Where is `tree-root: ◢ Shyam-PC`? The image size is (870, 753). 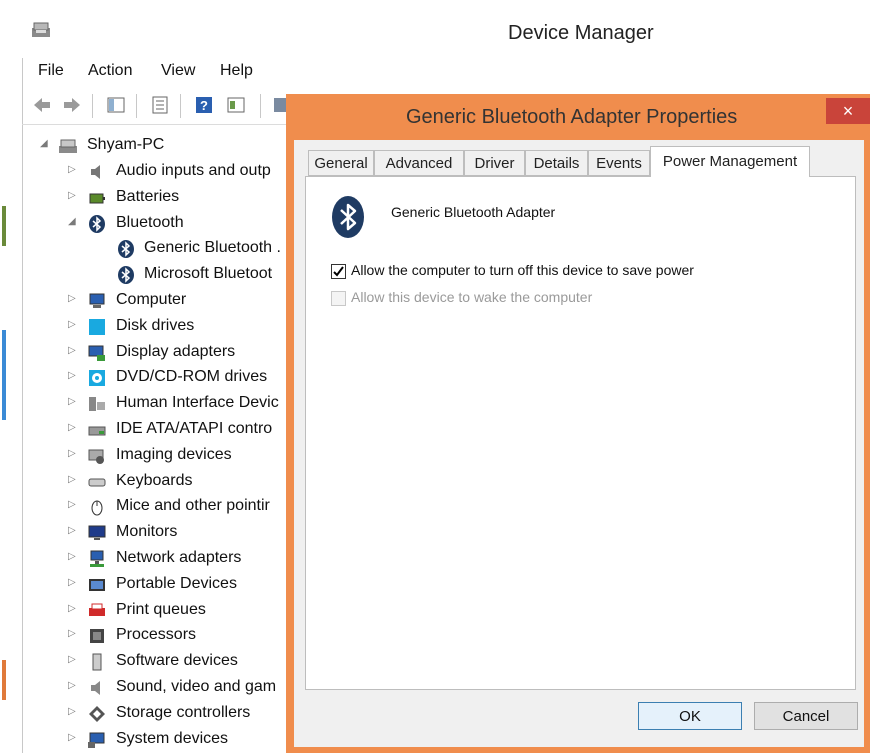 tree-root: ◢ Shyam-PC is located at coordinates (160, 146).